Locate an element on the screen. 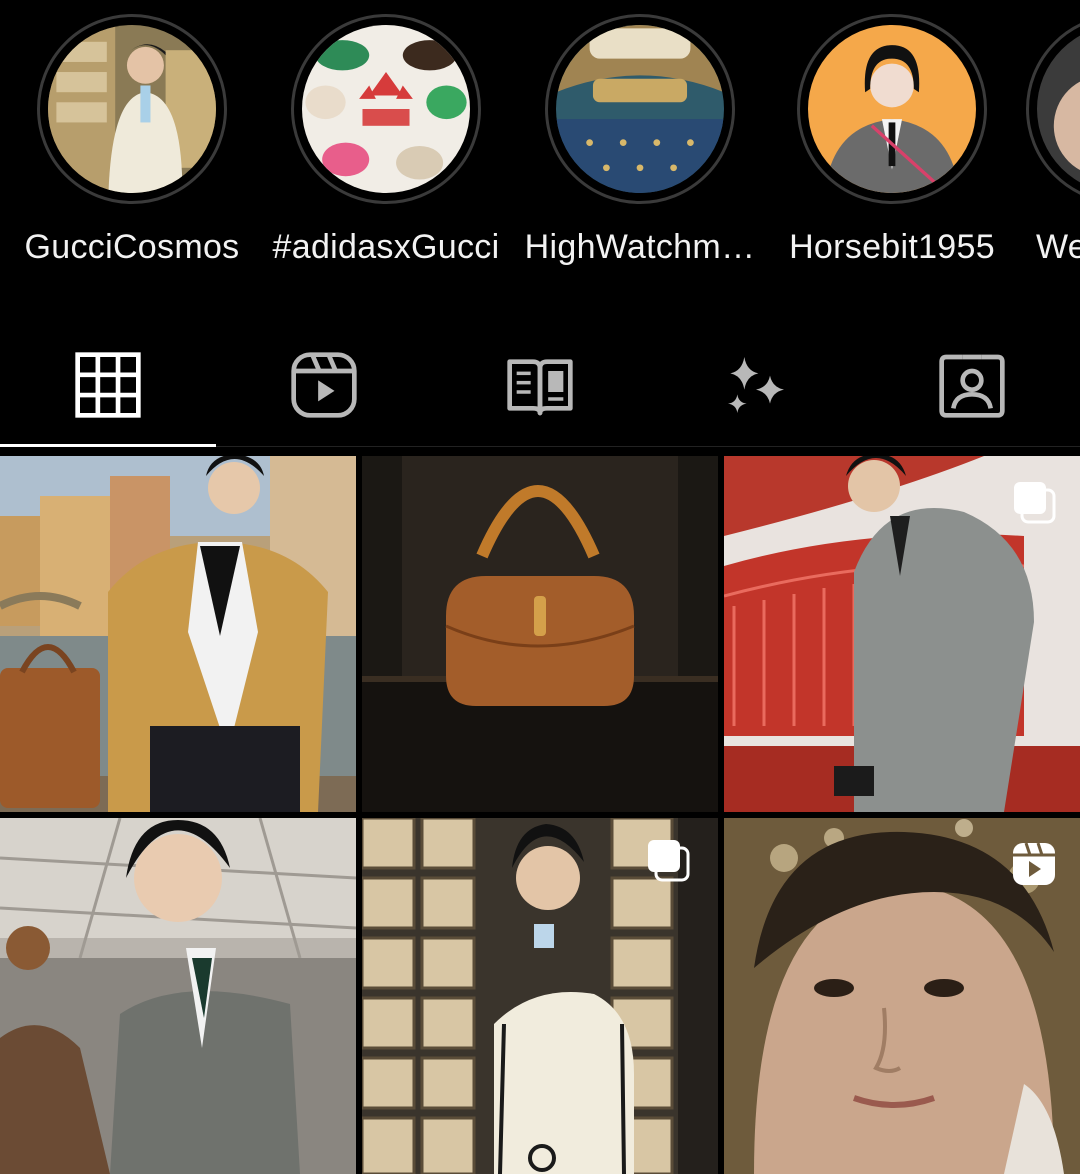  effects-icon is located at coordinates (756, 385).